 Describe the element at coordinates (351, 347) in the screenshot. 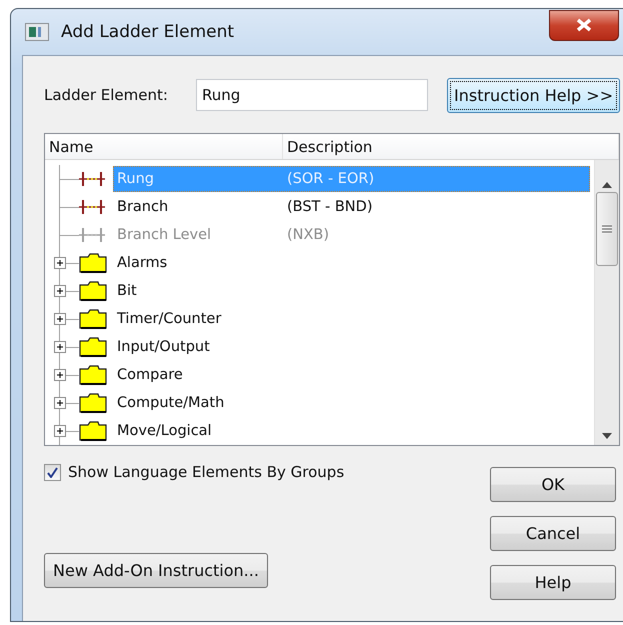

I see `tree-item: Input/Output` at that location.